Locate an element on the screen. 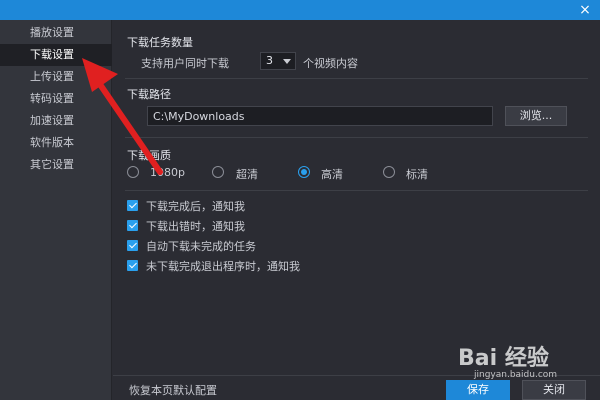 The width and height of the screenshot is (600, 400). chevron-down-icon is located at coordinates (287, 61).